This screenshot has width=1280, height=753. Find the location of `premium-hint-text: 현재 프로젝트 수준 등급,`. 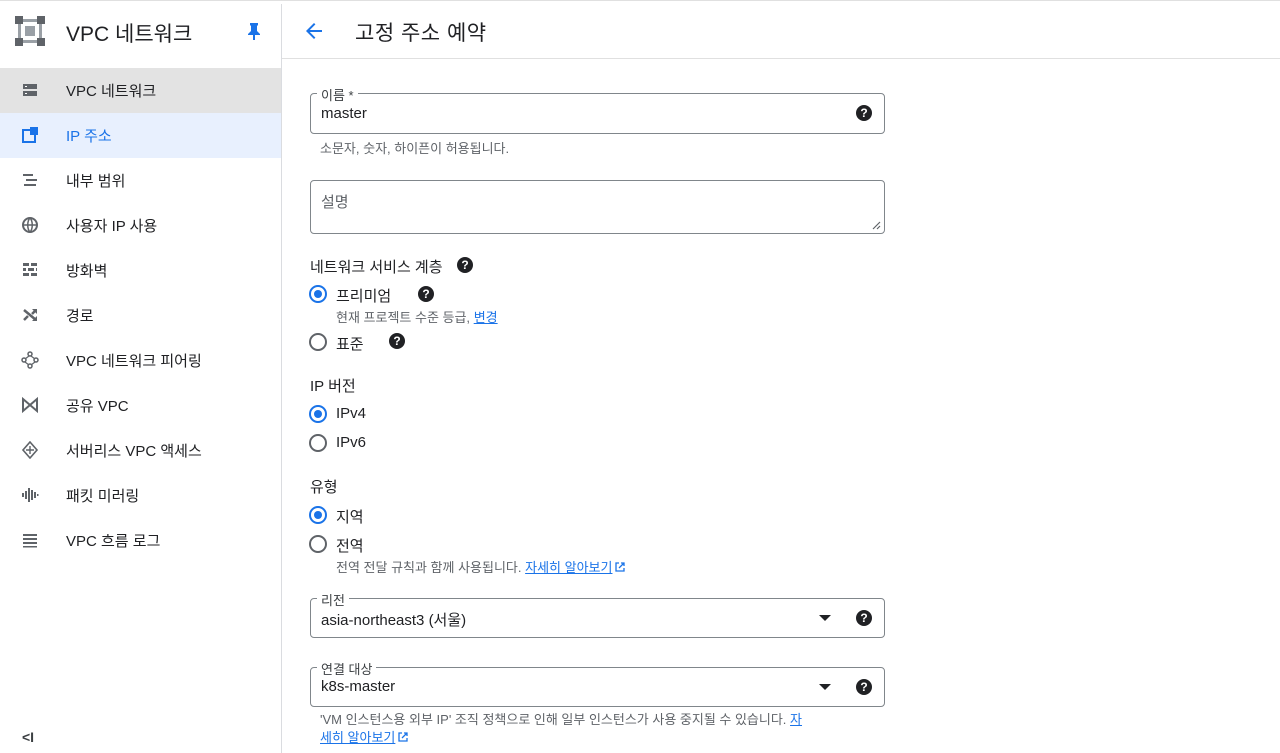

premium-hint-text: 현재 프로젝트 수준 등급, is located at coordinates (403, 317).